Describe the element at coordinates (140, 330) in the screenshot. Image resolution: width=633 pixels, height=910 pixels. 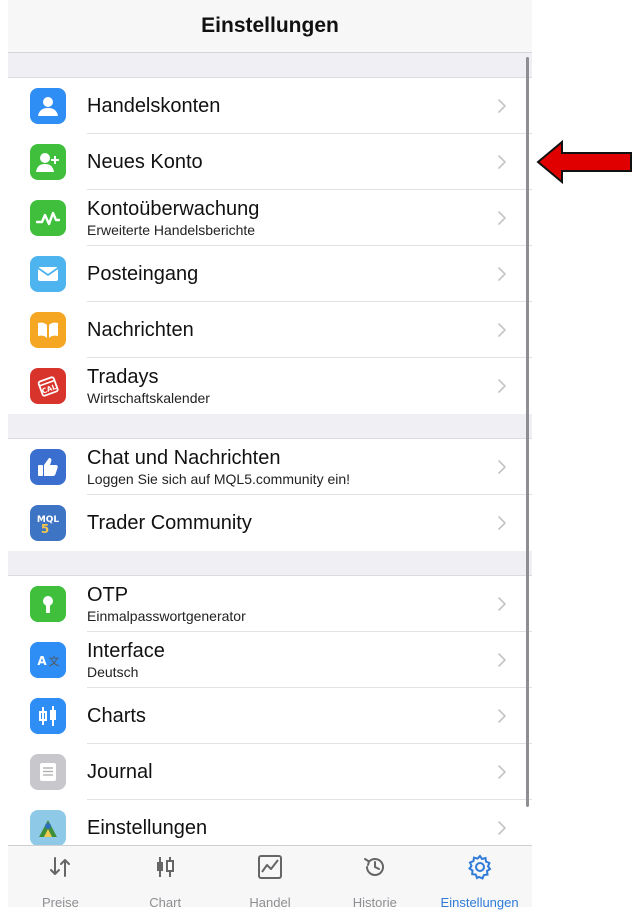
I see `row-label: Nachrichten` at that location.